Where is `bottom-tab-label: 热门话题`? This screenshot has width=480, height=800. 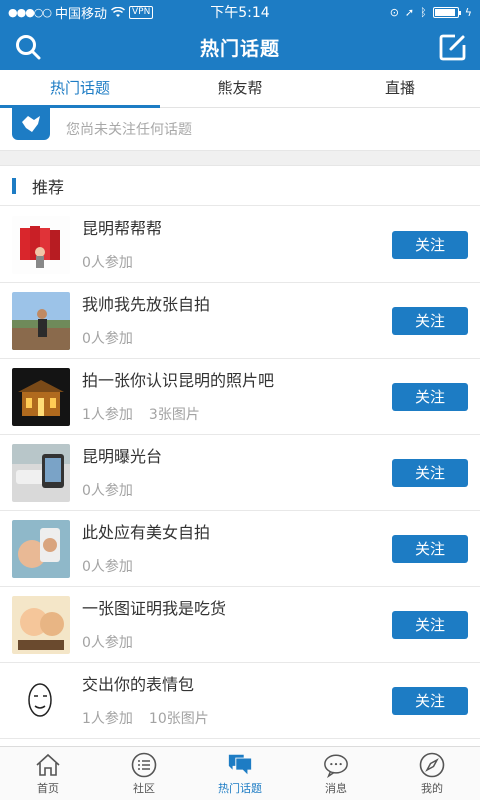
bottom-tab-label: 热门话题 is located at coordinates (240, 788).